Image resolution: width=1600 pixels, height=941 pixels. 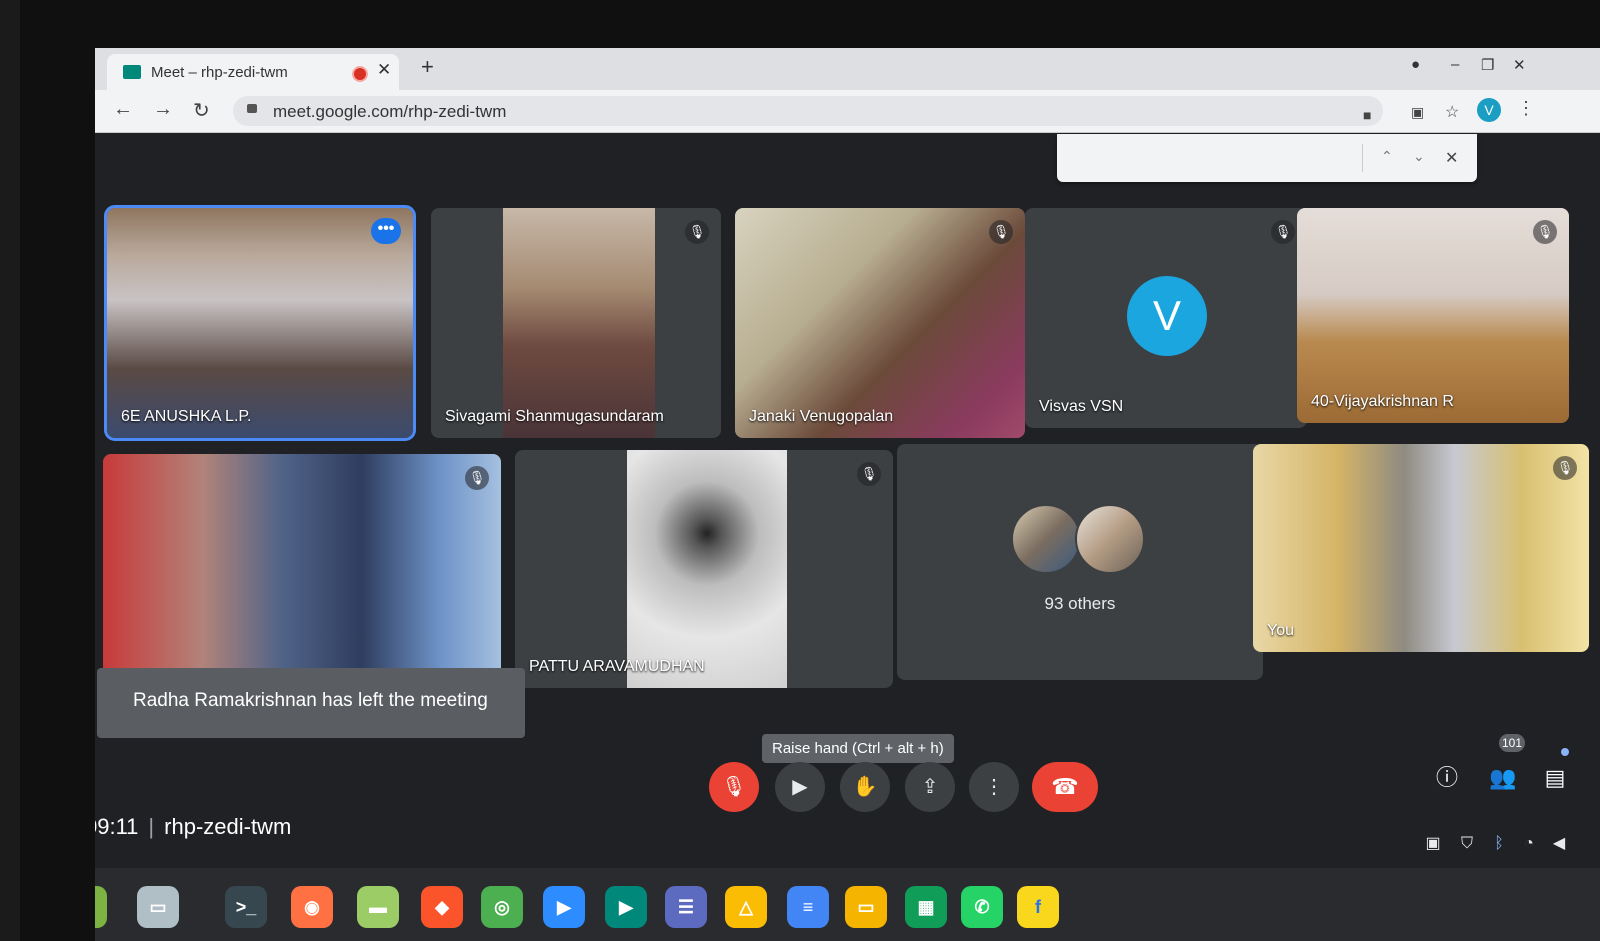 I want to click on participant-name: 6E ANUSHKA L.P., so click(x=186, y=416).